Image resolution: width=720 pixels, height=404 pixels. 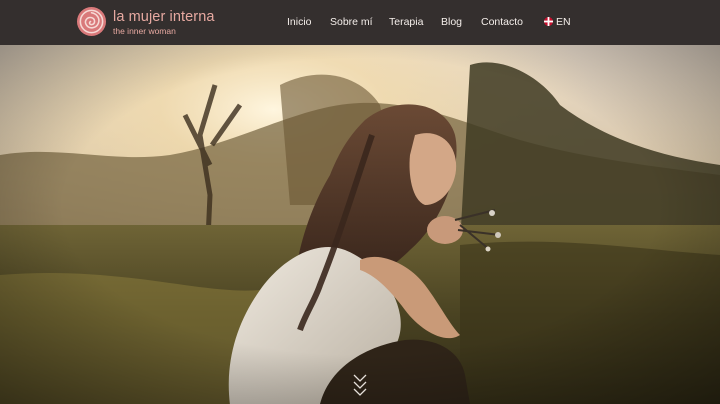 What do you see at coordinates (351, 22) in the screenshot?
I see `nav-item-sobre-mi: Sobre mí` at bounding box center [351, 22].